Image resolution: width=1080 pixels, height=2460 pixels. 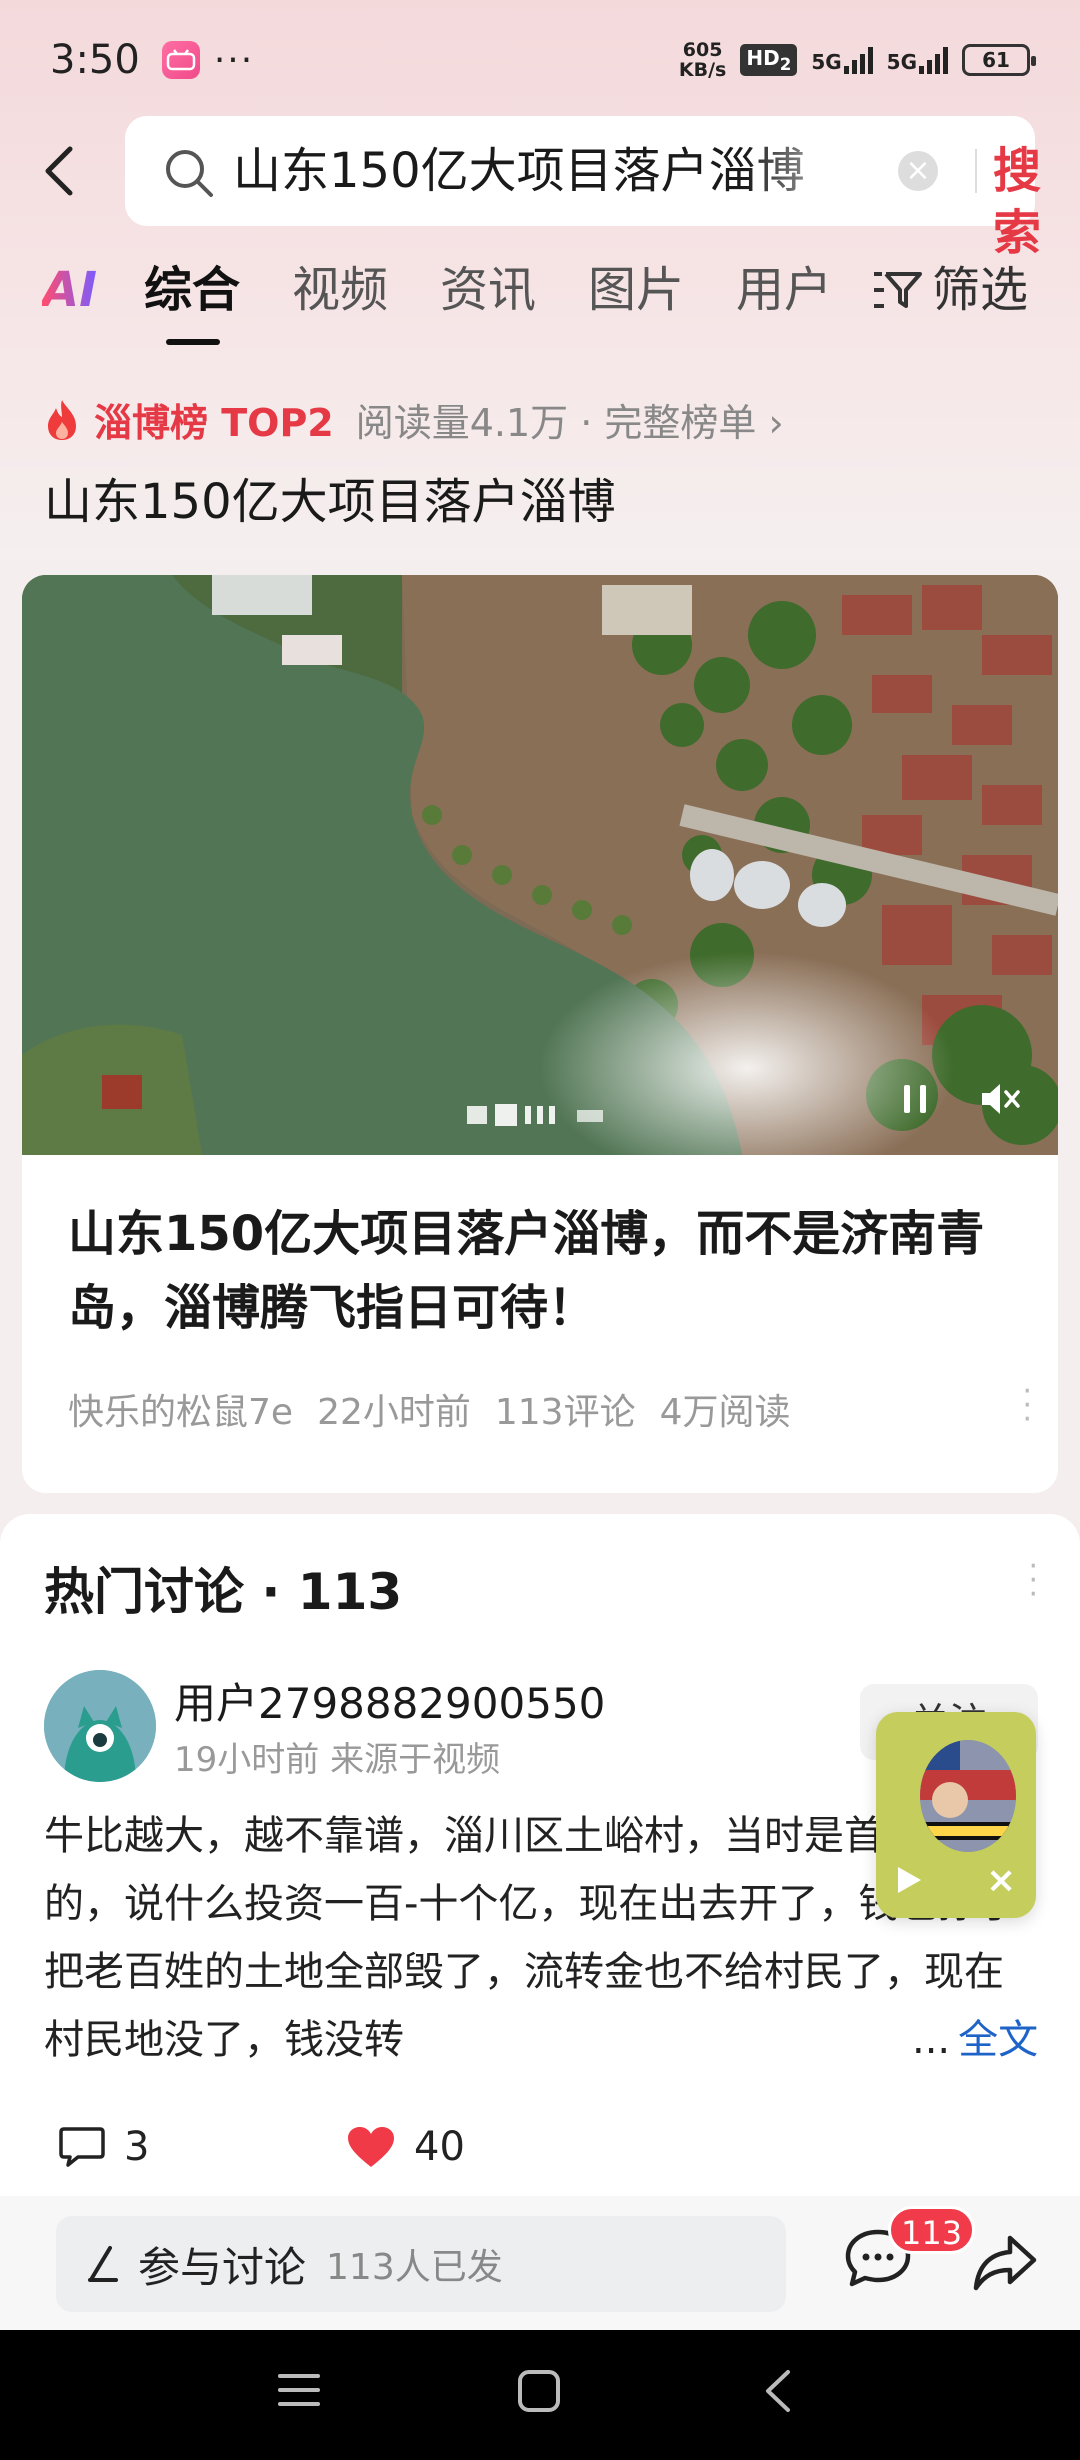 I want to click on article-title: 山东150亿大项目落户淄博，而不是济南青岛，淄博腾飞指日可待！, so click(x=548, y=1271).